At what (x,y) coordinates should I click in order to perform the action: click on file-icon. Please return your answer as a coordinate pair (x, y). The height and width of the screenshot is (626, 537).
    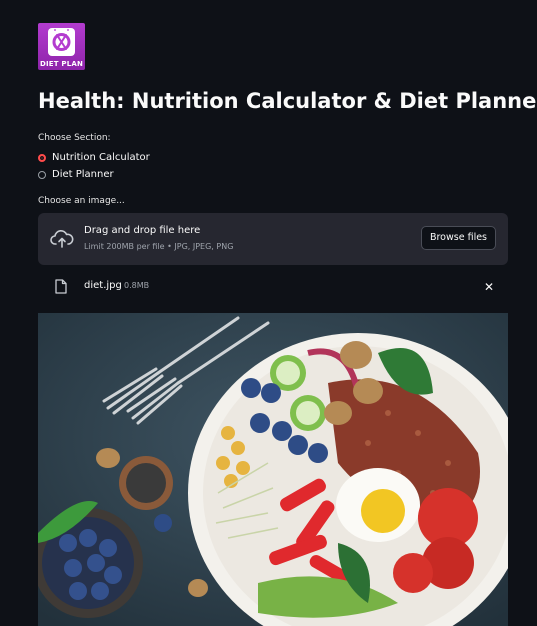
    Looking at the image, I should click on (61, 286).